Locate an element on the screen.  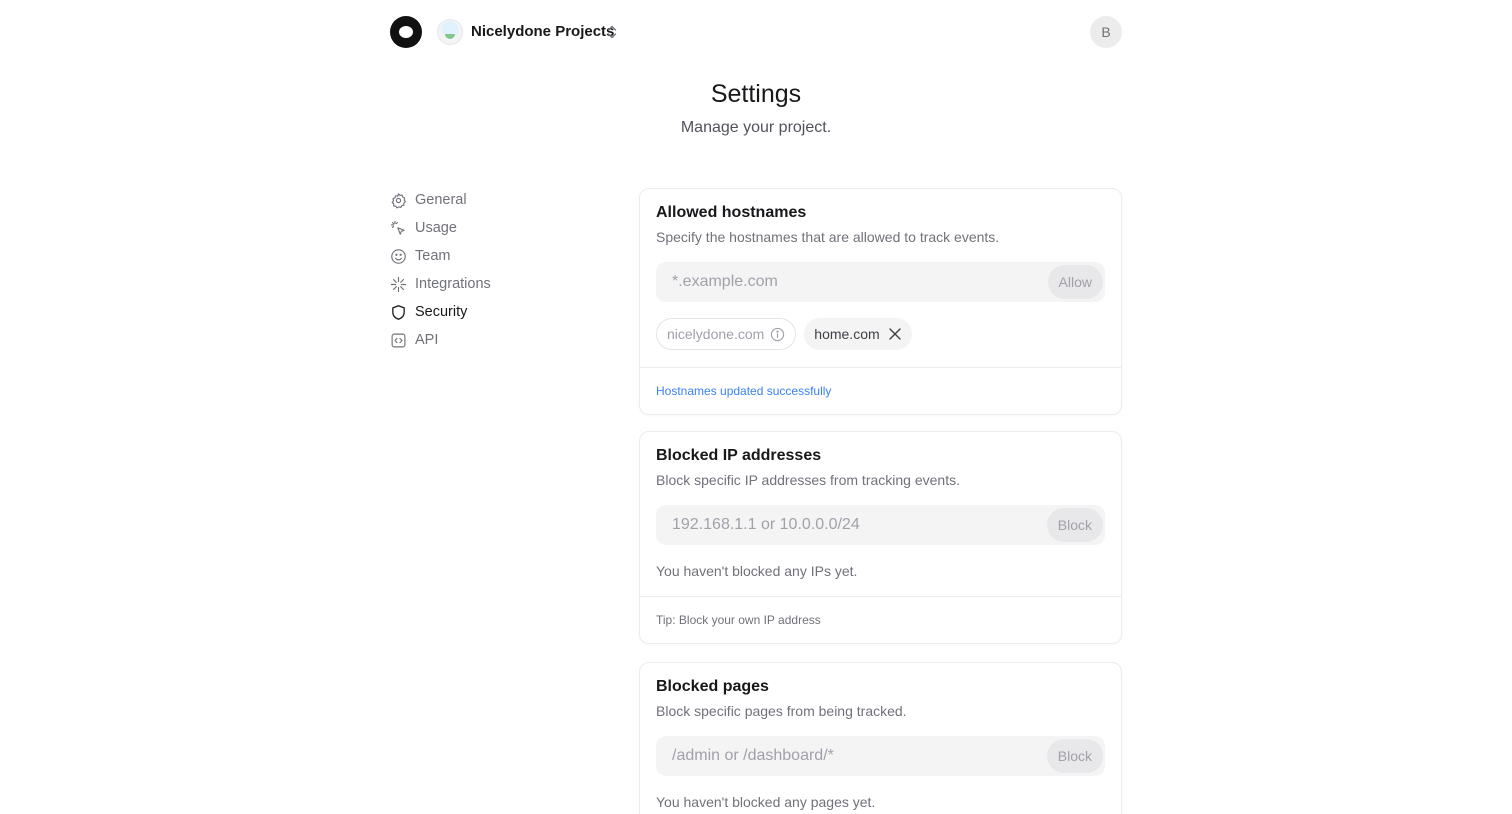
card-title: Blocked IP addresses is located at coordinates (739, 455).